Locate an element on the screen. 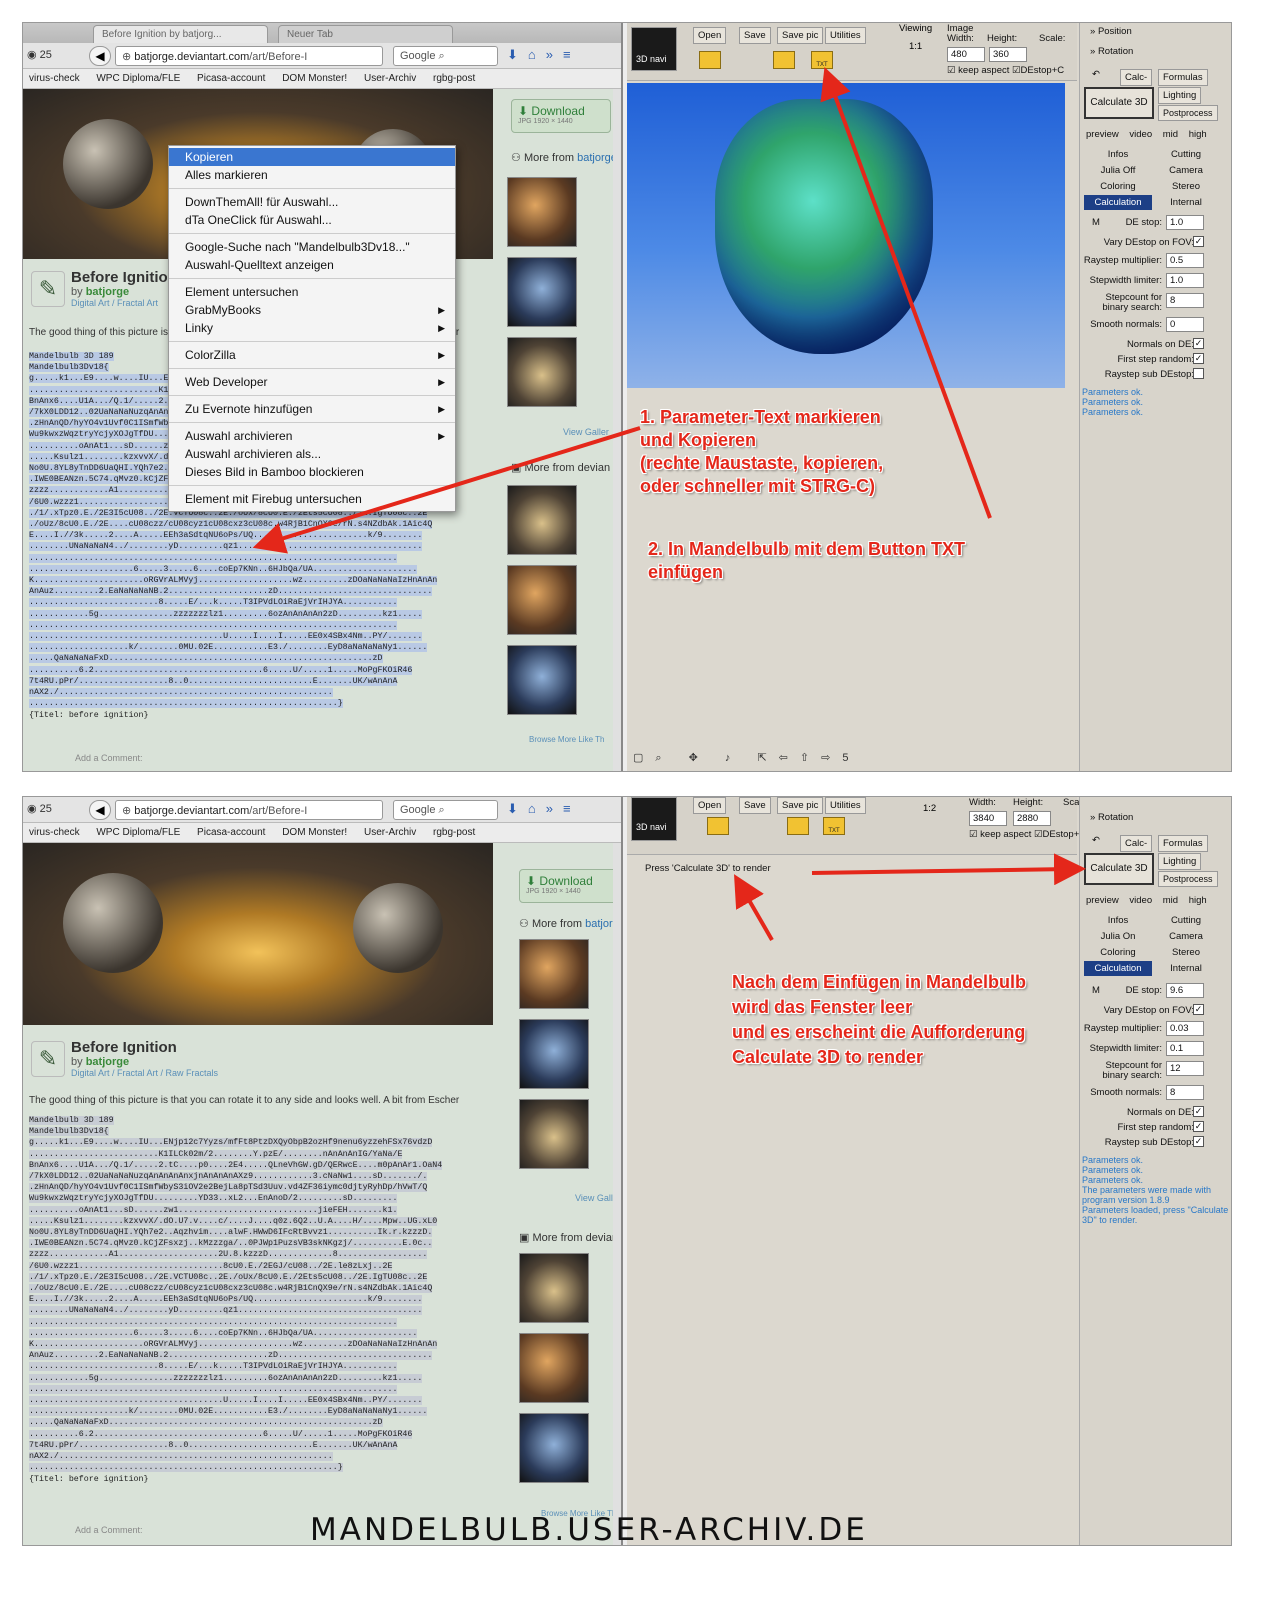 The height and width of the screenshot is (1600, 1280). tab-camera: Camera is located at coordinates (1186, 936).